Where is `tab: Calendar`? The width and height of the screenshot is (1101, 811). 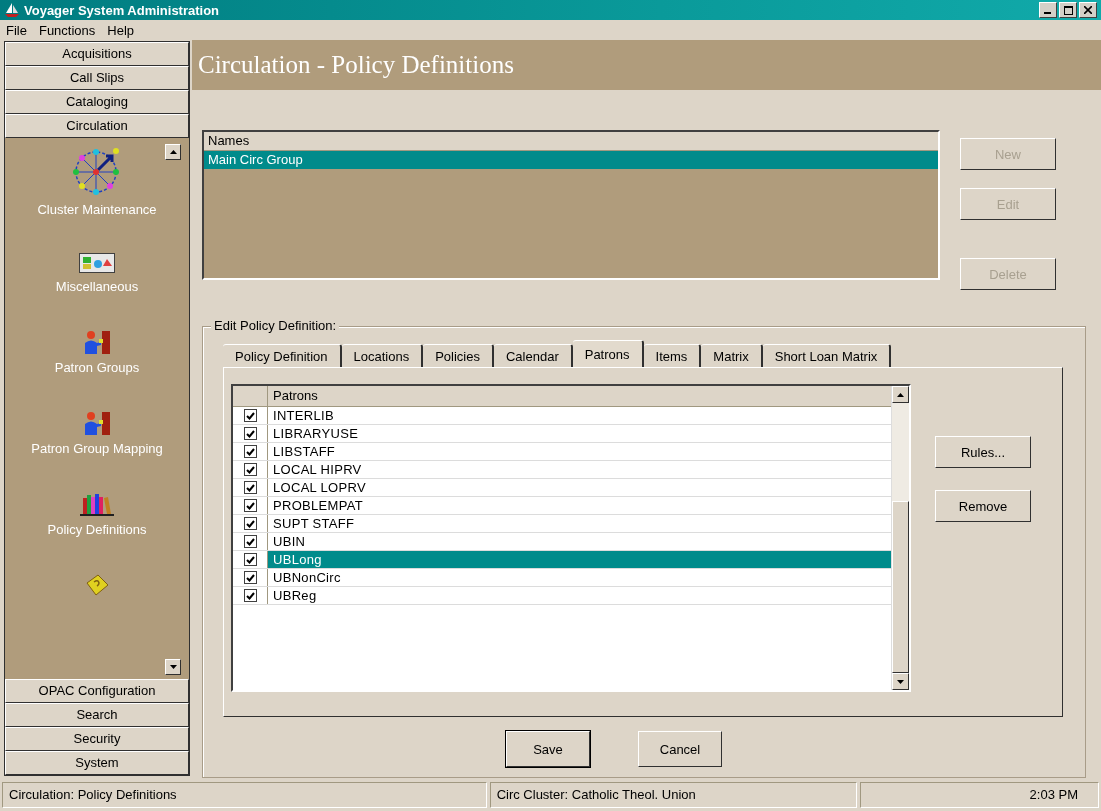
tab: Calendar is located at coordinates (533, 355).